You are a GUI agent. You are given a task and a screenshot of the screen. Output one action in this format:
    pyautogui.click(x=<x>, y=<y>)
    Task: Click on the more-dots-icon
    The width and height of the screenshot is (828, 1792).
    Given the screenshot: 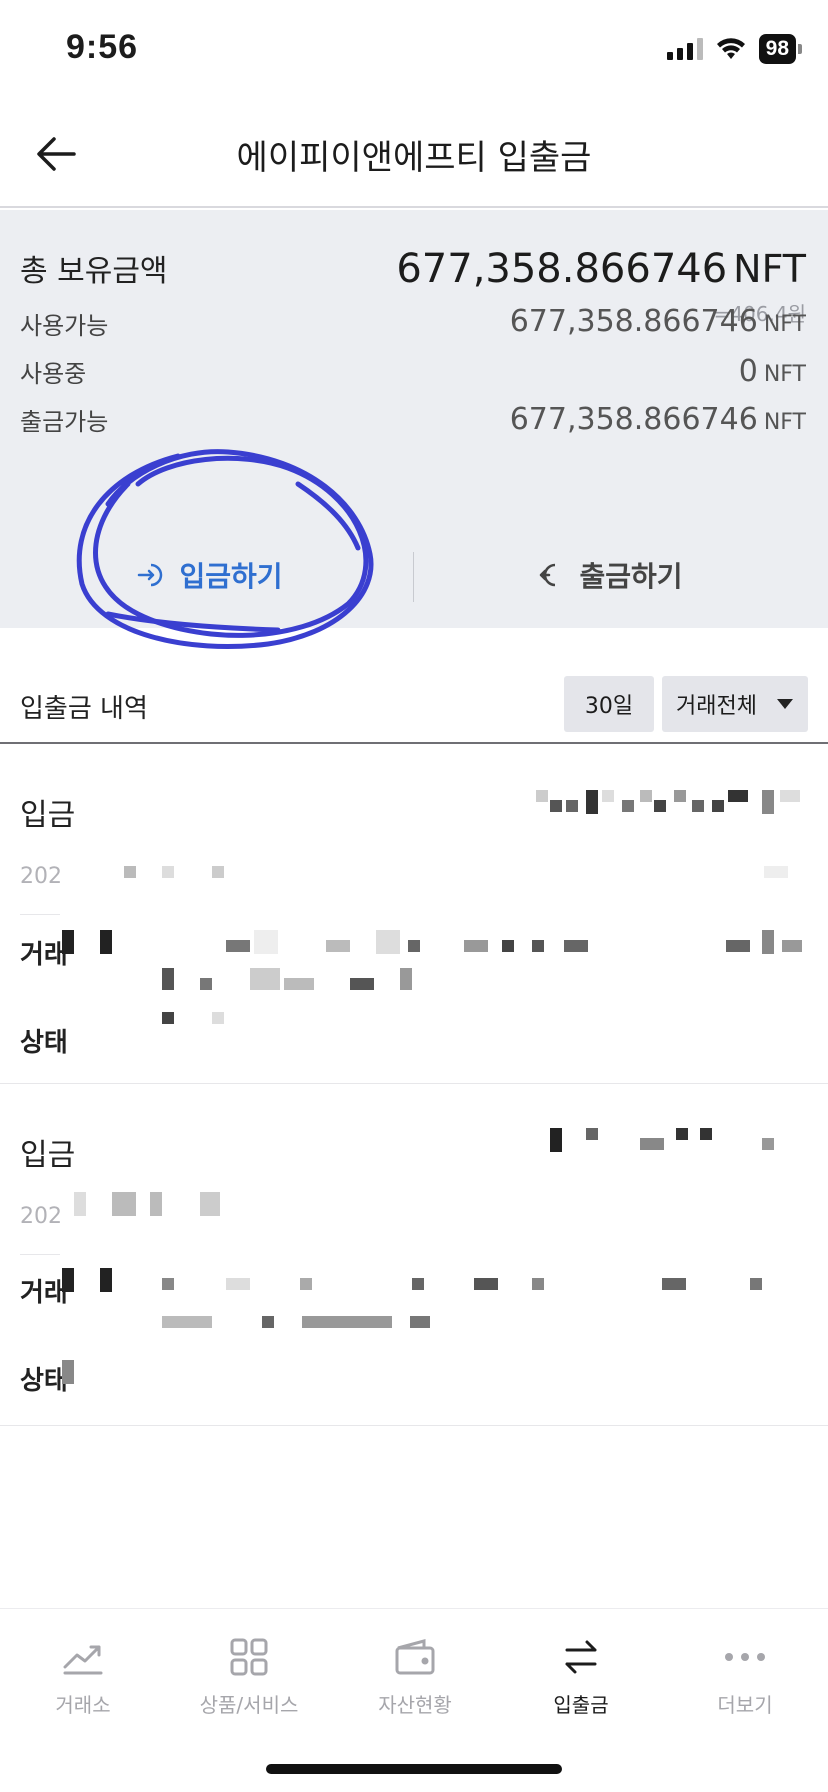 What is the action you would take?
    pyautogui.click(x=745, y=1657)
    